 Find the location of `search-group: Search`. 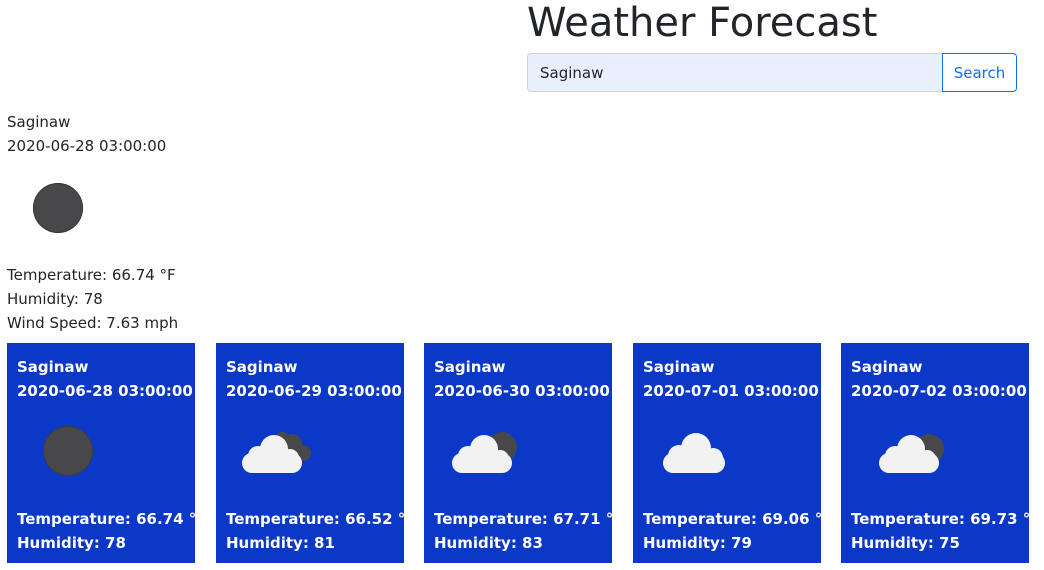

search-group: Search is located at coordinates (772, 72).